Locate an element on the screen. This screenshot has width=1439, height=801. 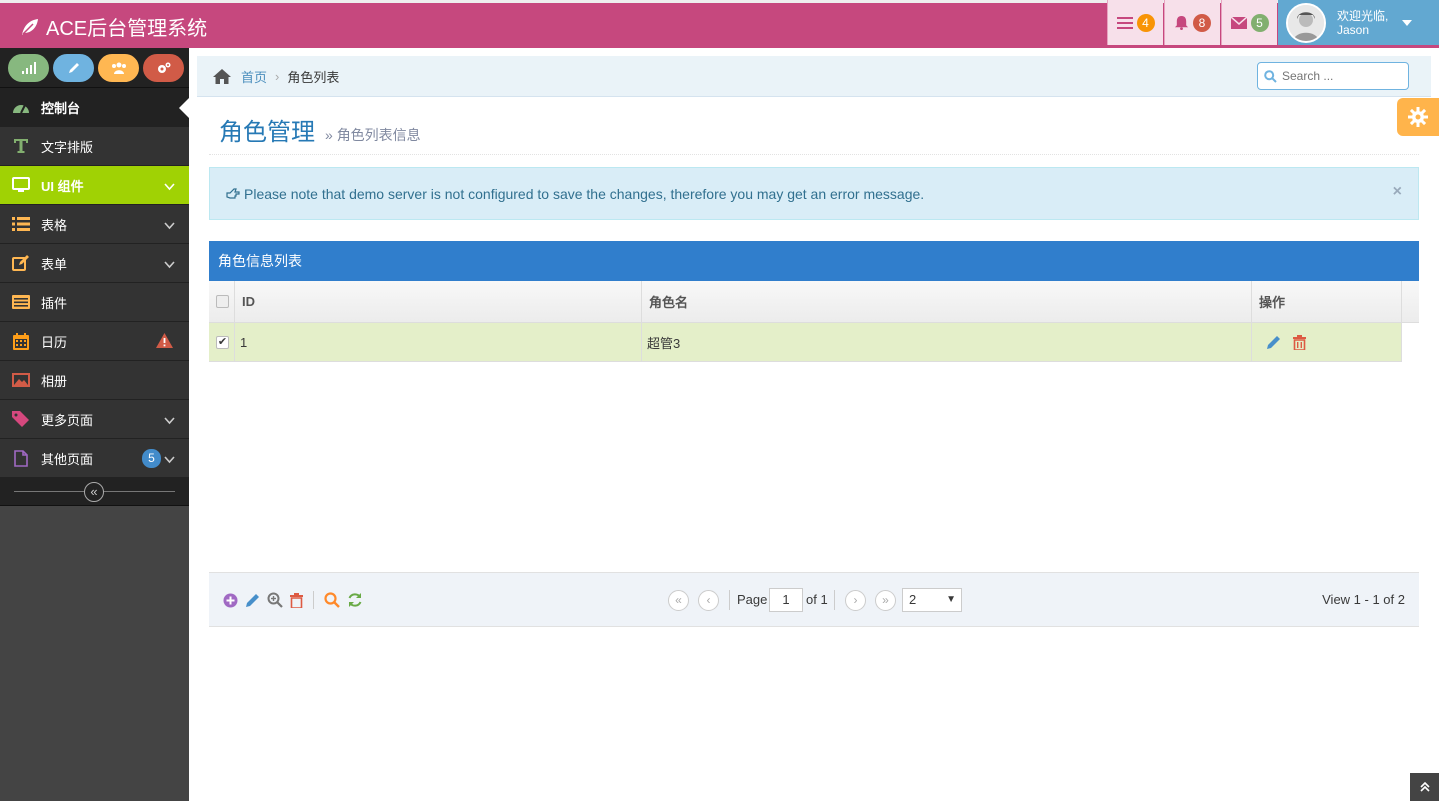
sidebar-item-label: 更多页面 is located at coordinates (67, 420).